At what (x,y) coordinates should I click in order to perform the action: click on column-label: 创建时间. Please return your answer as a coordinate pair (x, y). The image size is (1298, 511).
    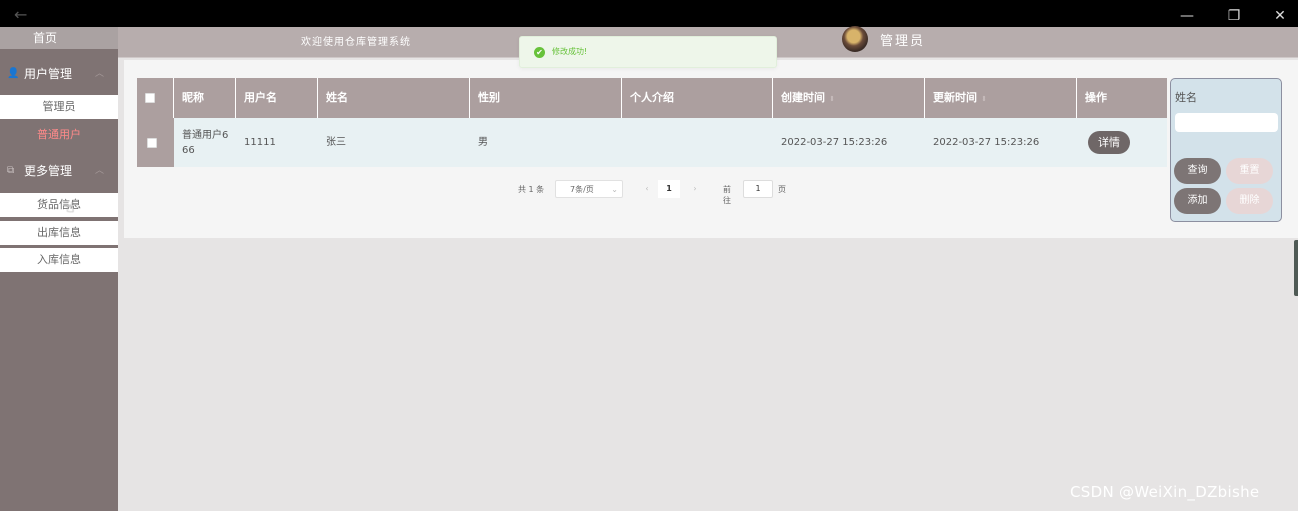
    Looking at the image, I should click on (803, 97).